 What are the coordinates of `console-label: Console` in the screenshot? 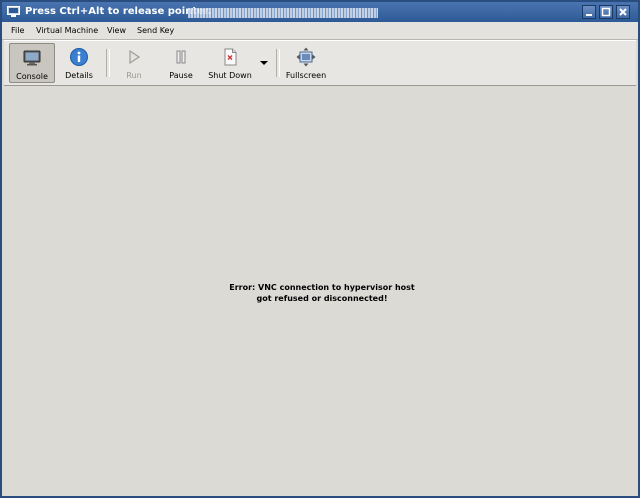 It's located at (32, 76).